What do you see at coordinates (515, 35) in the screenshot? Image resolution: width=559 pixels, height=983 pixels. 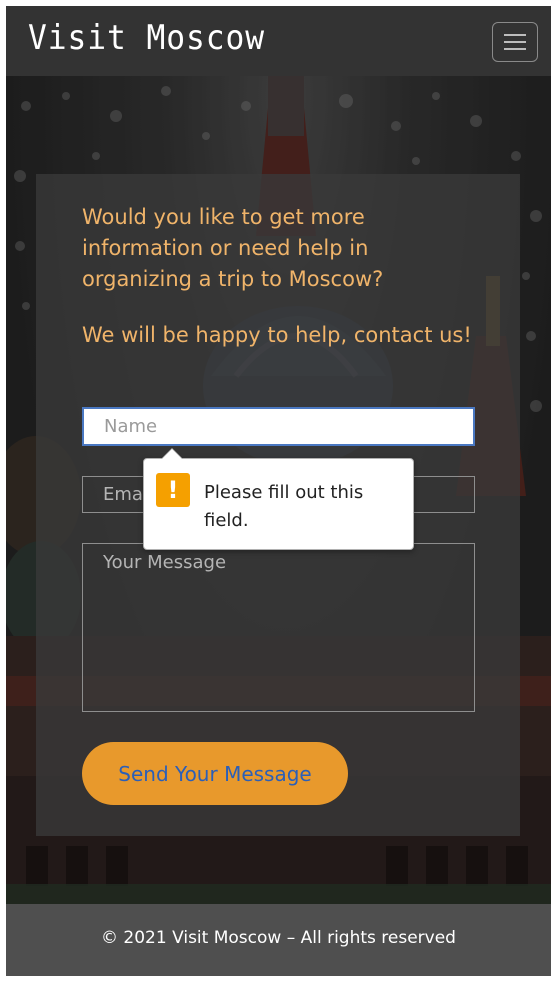 I see `hamburger-menu-icon` at bounding box center [515, 35].